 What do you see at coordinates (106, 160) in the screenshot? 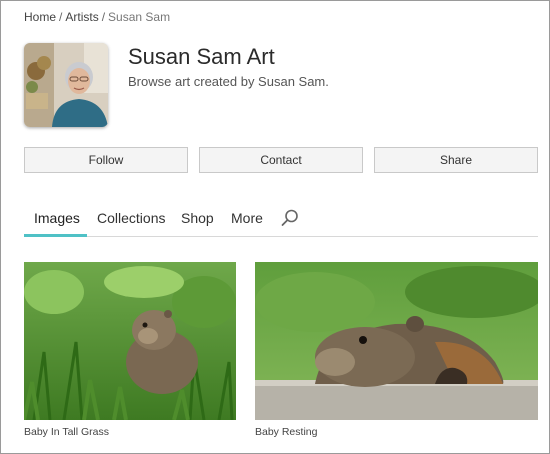
I see `follow-button: Follow` at bounding box center [106, 160].